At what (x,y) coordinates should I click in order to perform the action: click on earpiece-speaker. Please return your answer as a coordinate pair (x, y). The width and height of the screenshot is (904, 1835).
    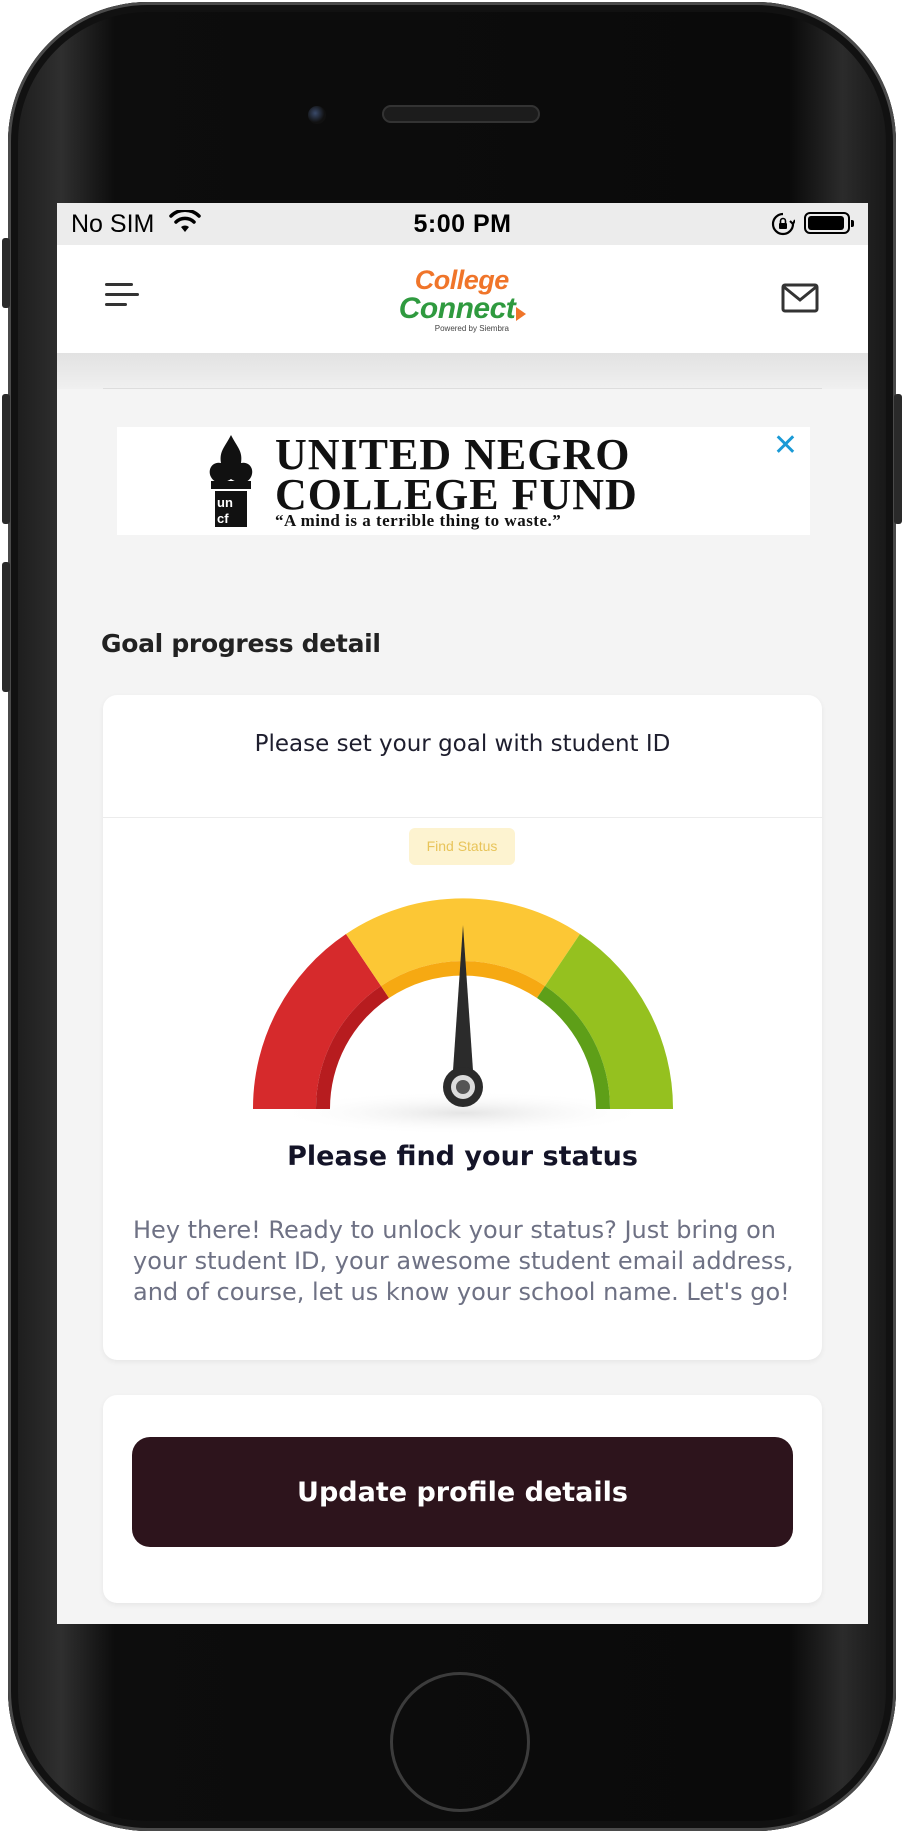
    Looking at the image, I should click on (461, 114).